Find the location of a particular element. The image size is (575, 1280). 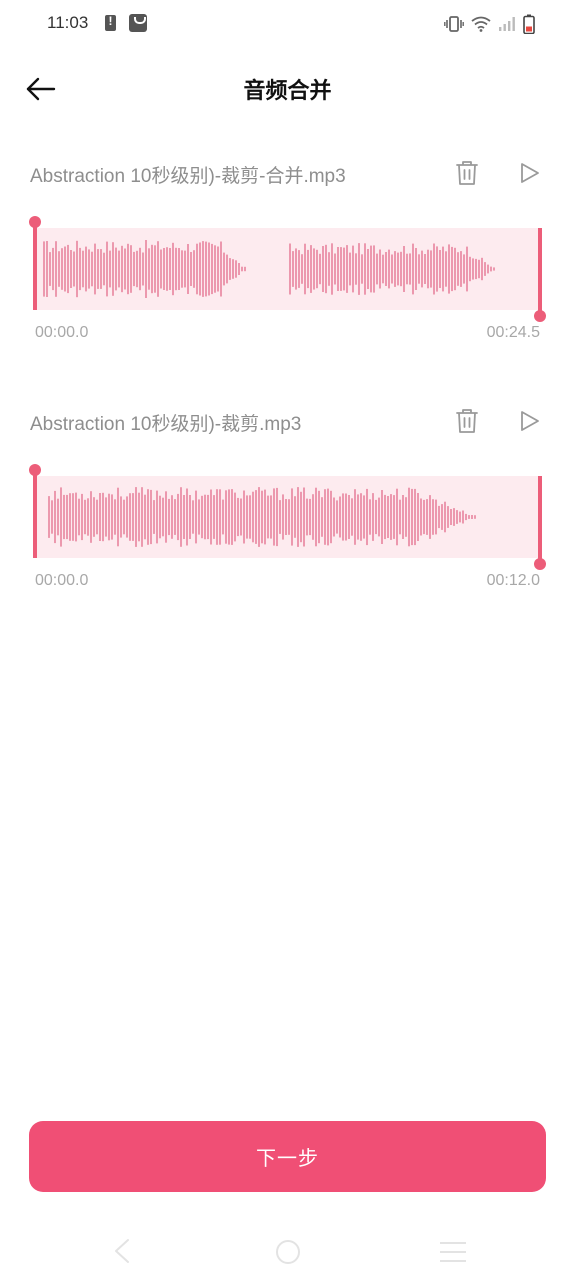

status-time: 11:03 is located at coordinates (68, 22).